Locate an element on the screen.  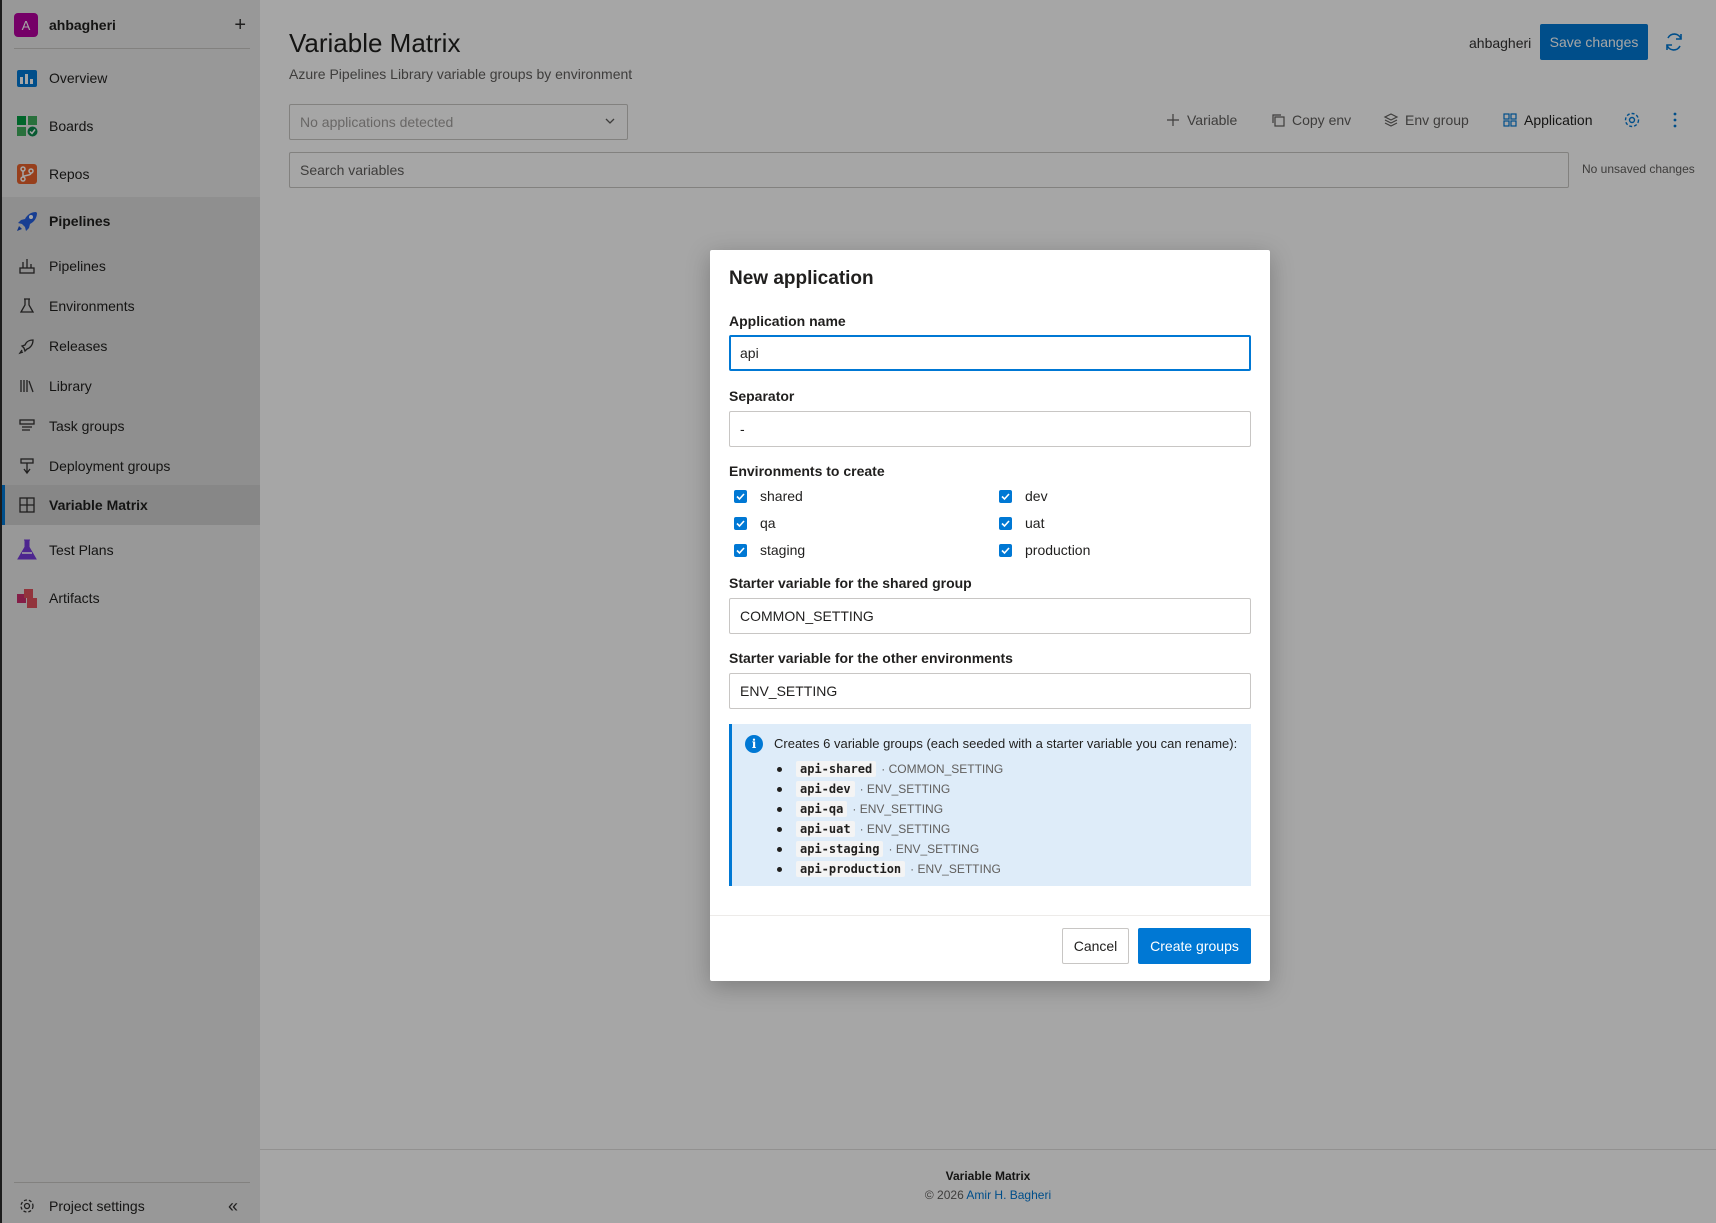
env-checkbox-staging: staging is located at coordinates (769, 550).